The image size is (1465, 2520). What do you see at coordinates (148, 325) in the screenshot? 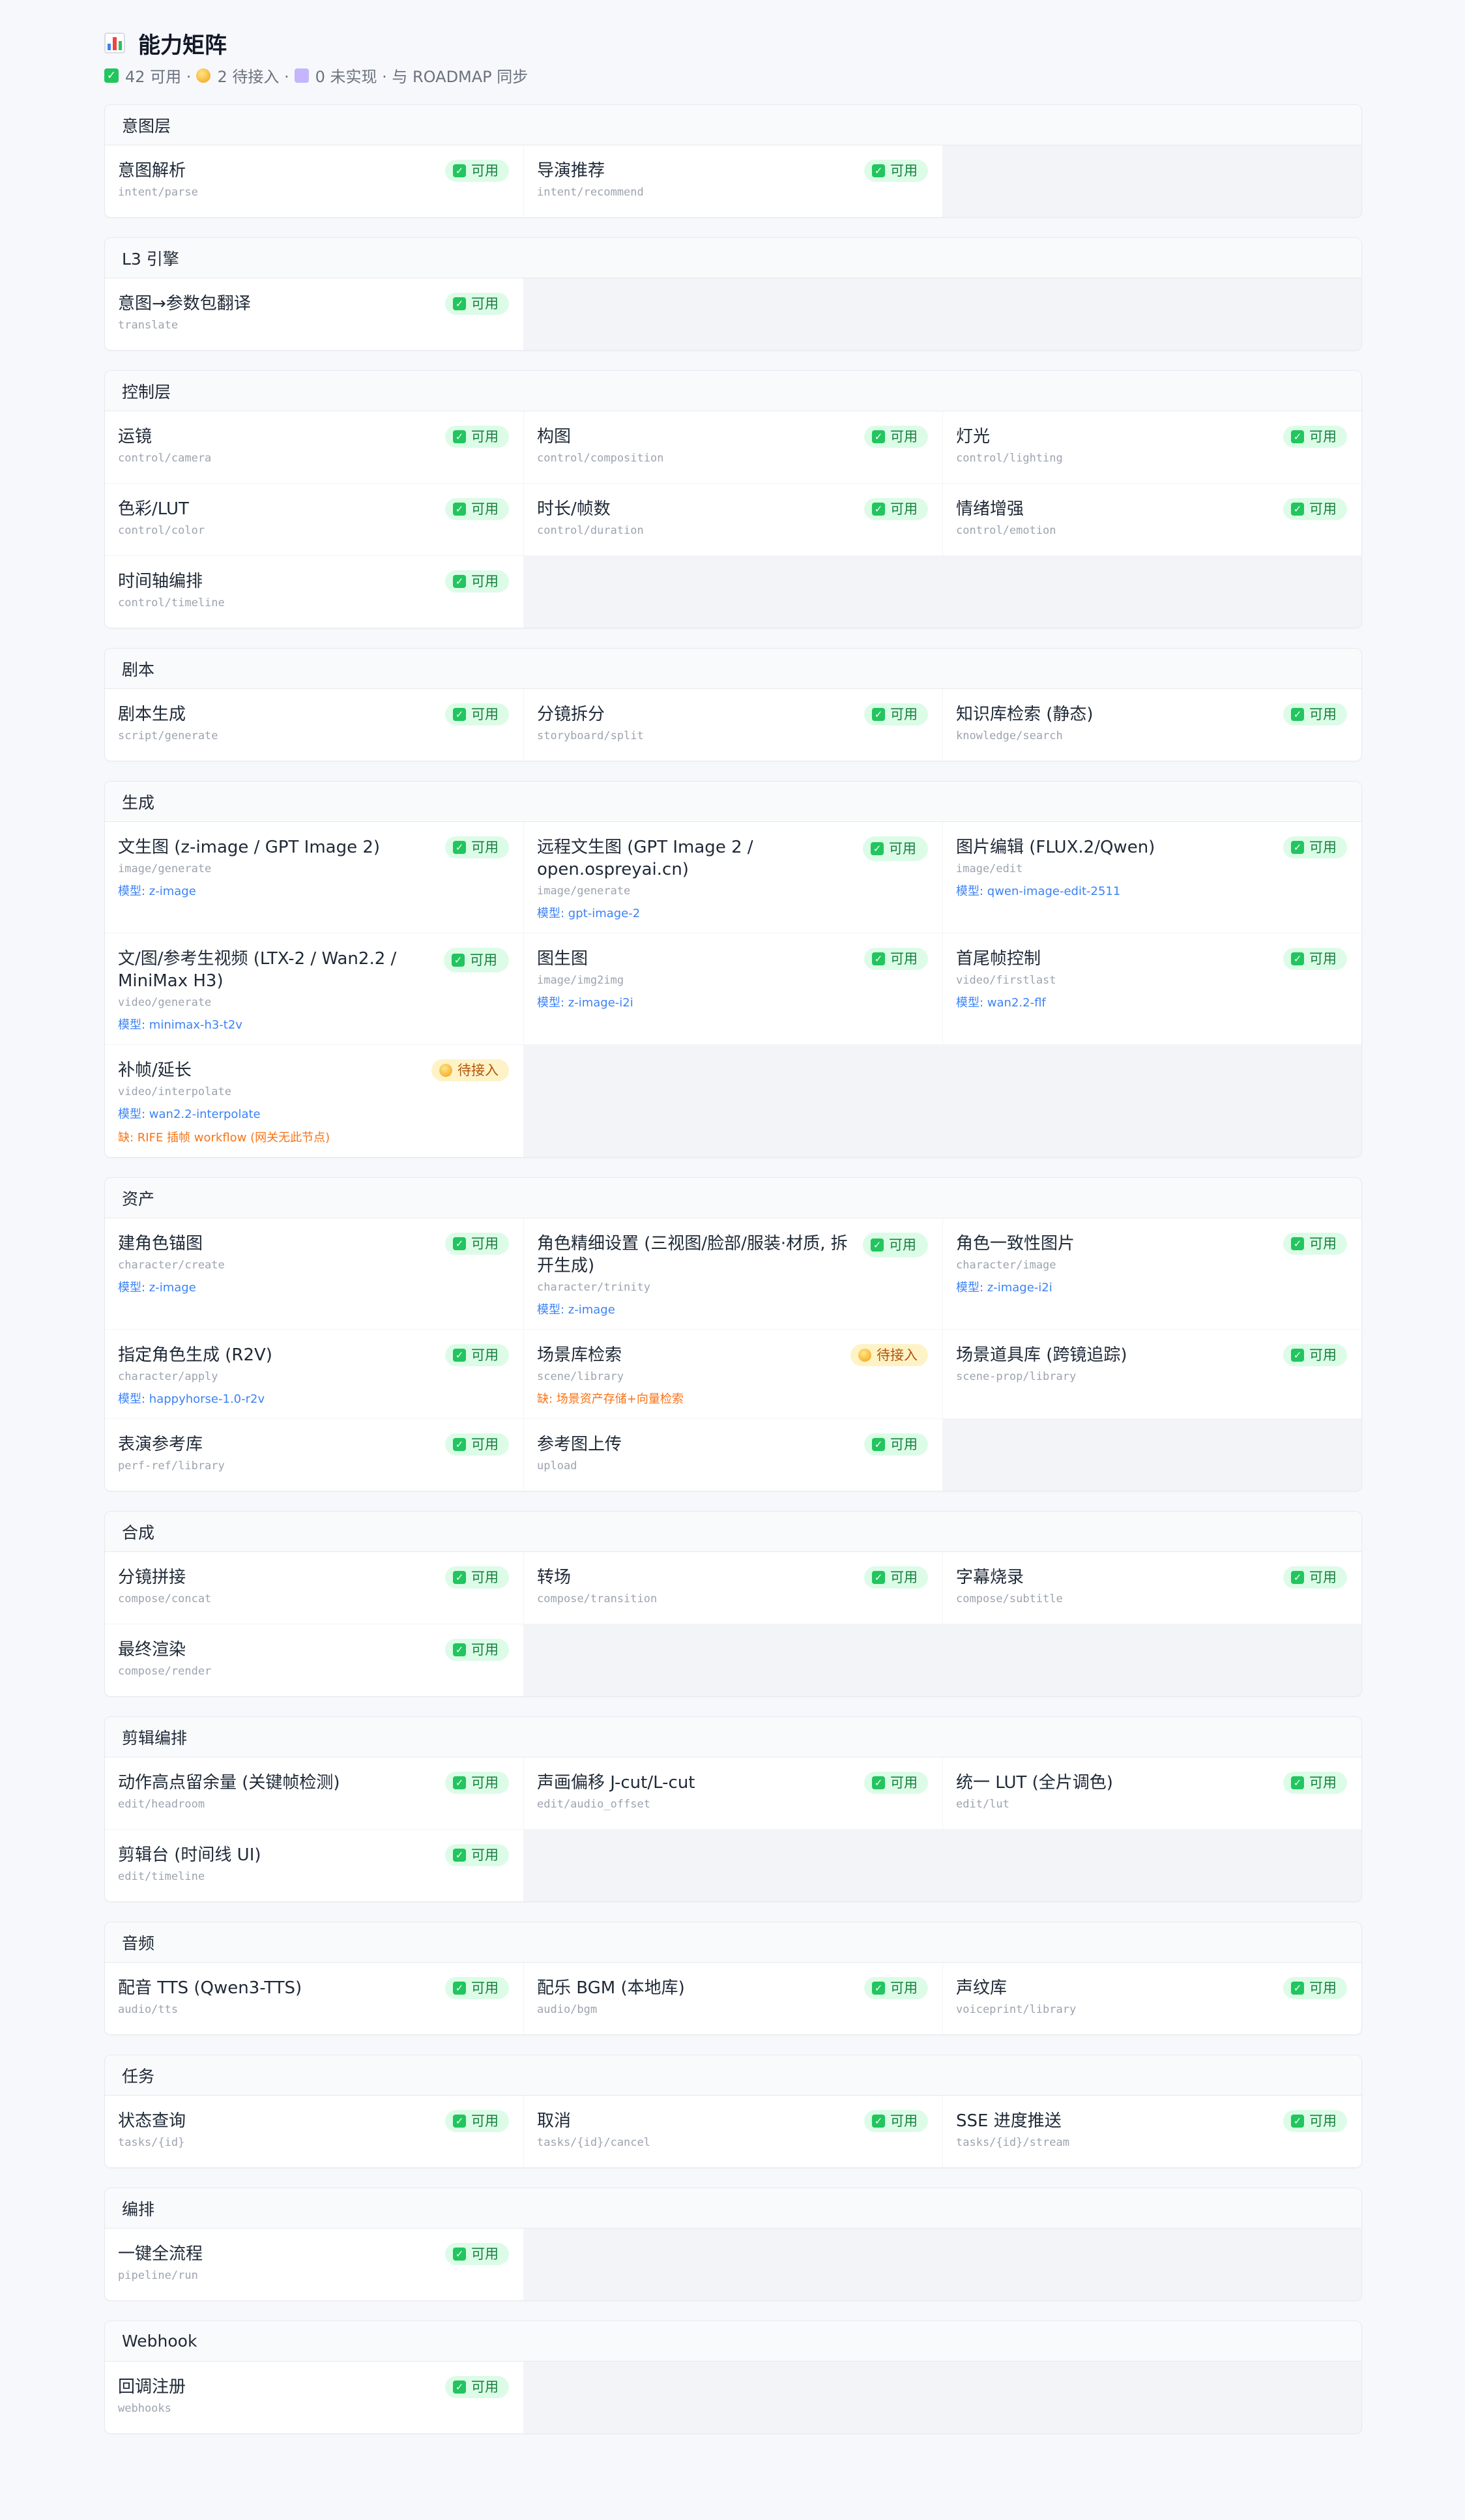
I see `api-path: translate` at bounding box center [148, 325].